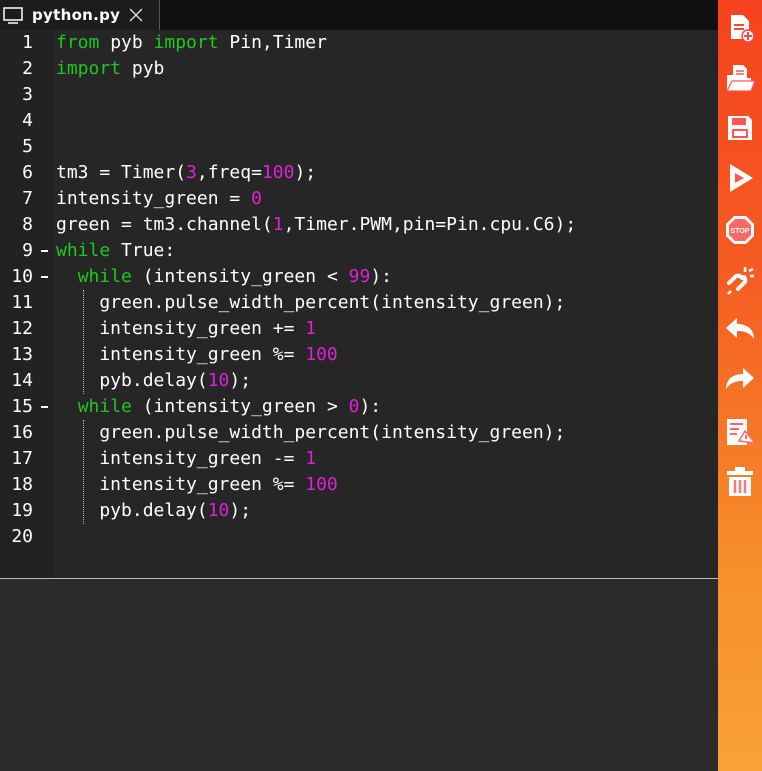 The width and height of the screenshot is (762, 771). What do you see at coordinates (430, 224) in the screenshot?
I see `code-token: ,Timer.PWM,pin=Pin.cpu.C6);` at bounding box center [430, 224].